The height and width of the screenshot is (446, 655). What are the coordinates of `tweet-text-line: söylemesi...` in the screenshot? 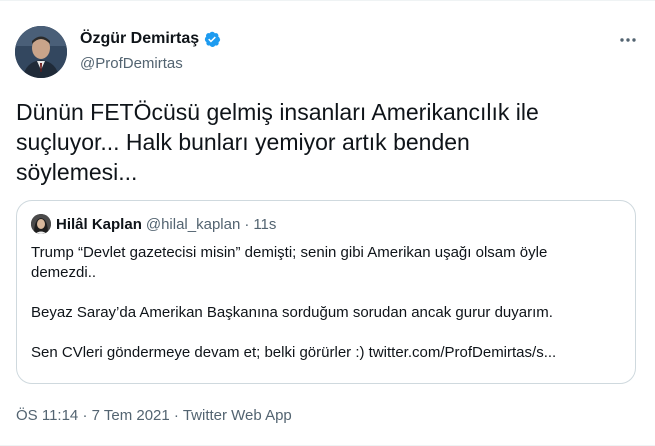 It's located at (77, 172).